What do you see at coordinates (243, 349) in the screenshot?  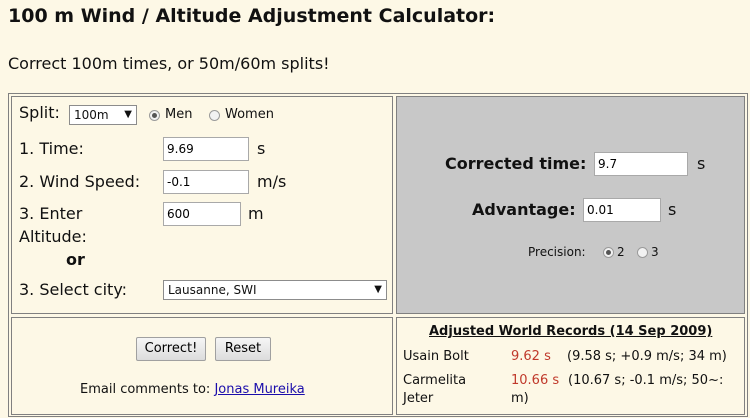 I see `reset-button: Reset` at bounding box center [243, 349].